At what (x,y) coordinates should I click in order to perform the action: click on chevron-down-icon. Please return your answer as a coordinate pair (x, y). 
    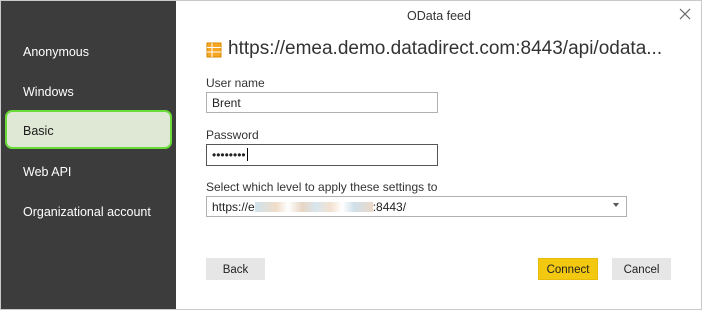
    Looking at the image, I should click on (616, 205).